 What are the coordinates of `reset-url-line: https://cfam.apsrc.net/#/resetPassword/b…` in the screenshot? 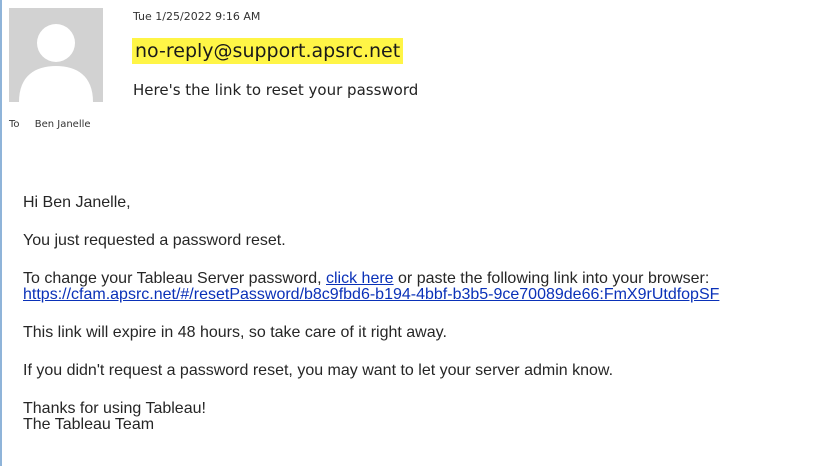 It's located at (371, 295).